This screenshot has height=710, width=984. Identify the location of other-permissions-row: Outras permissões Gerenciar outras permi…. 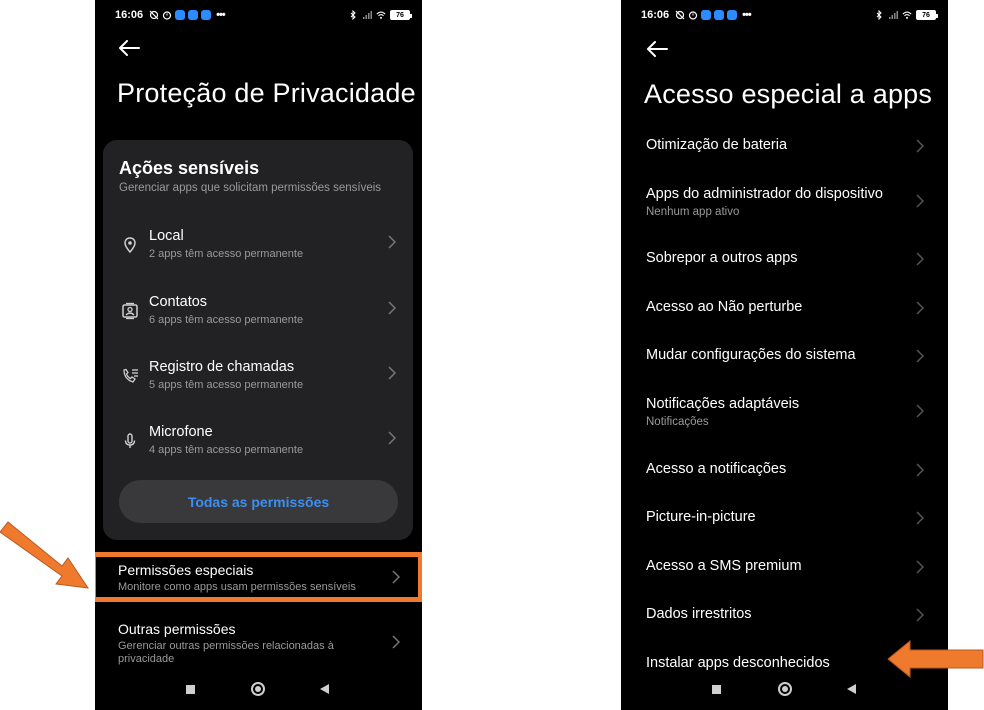
(258, 643).